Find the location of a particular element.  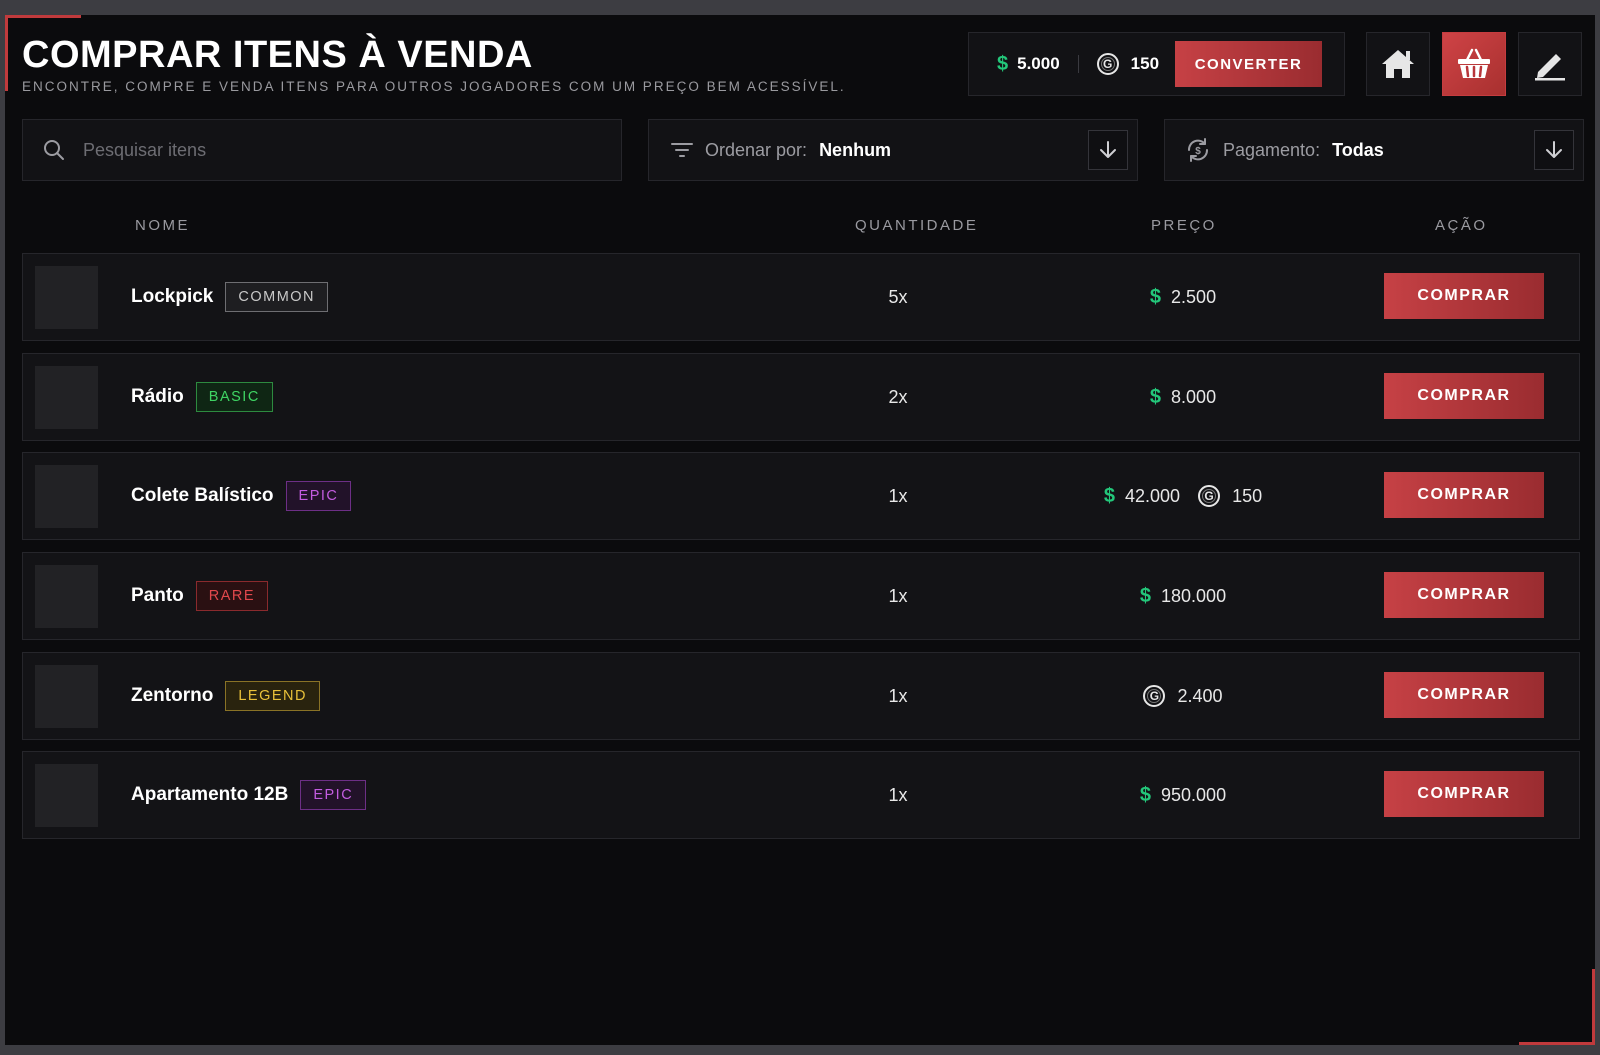

payment-select: $ Pagamento: Todas is located at coordinates (1374, 150).